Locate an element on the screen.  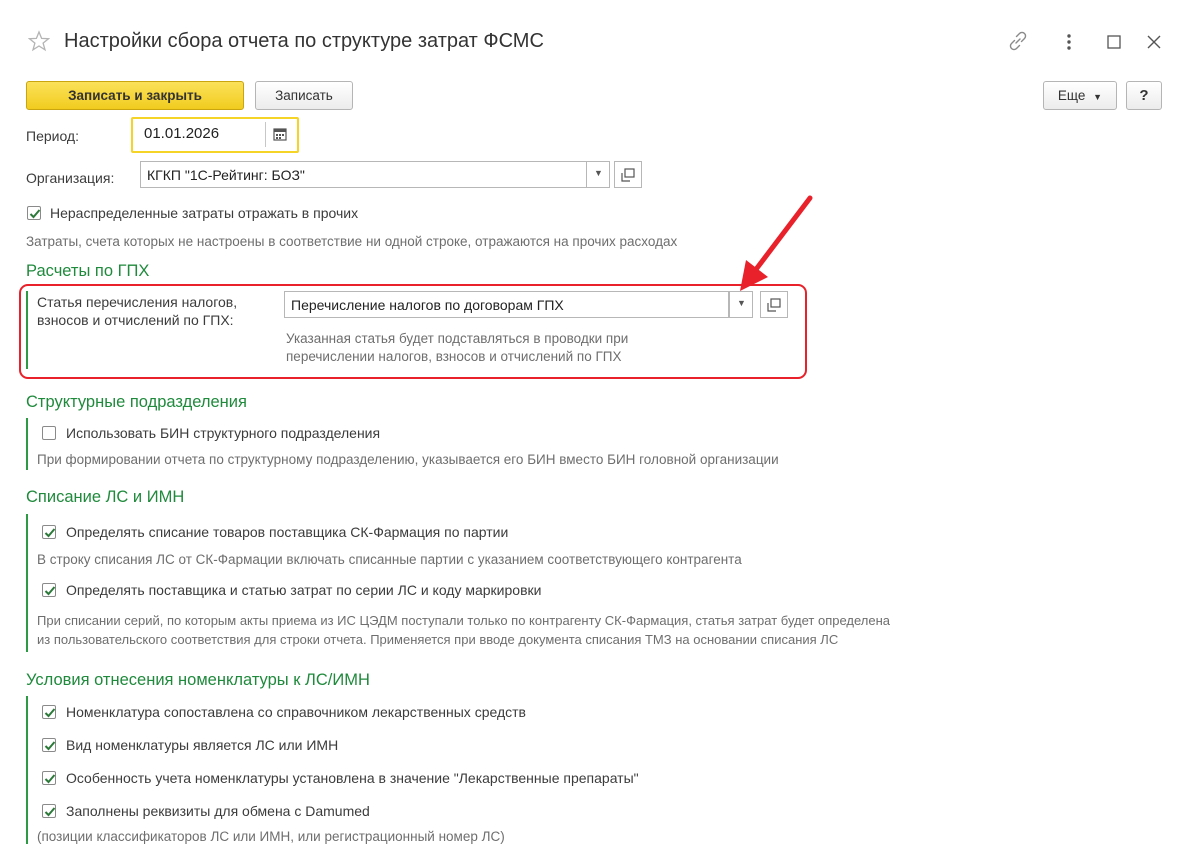
subdivisions-section-bar is located at coordinates (27, 444).